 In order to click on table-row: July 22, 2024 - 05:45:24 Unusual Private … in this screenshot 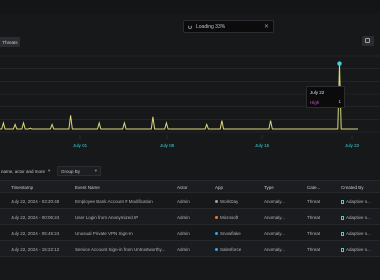, I will do `click(190, 233)`.